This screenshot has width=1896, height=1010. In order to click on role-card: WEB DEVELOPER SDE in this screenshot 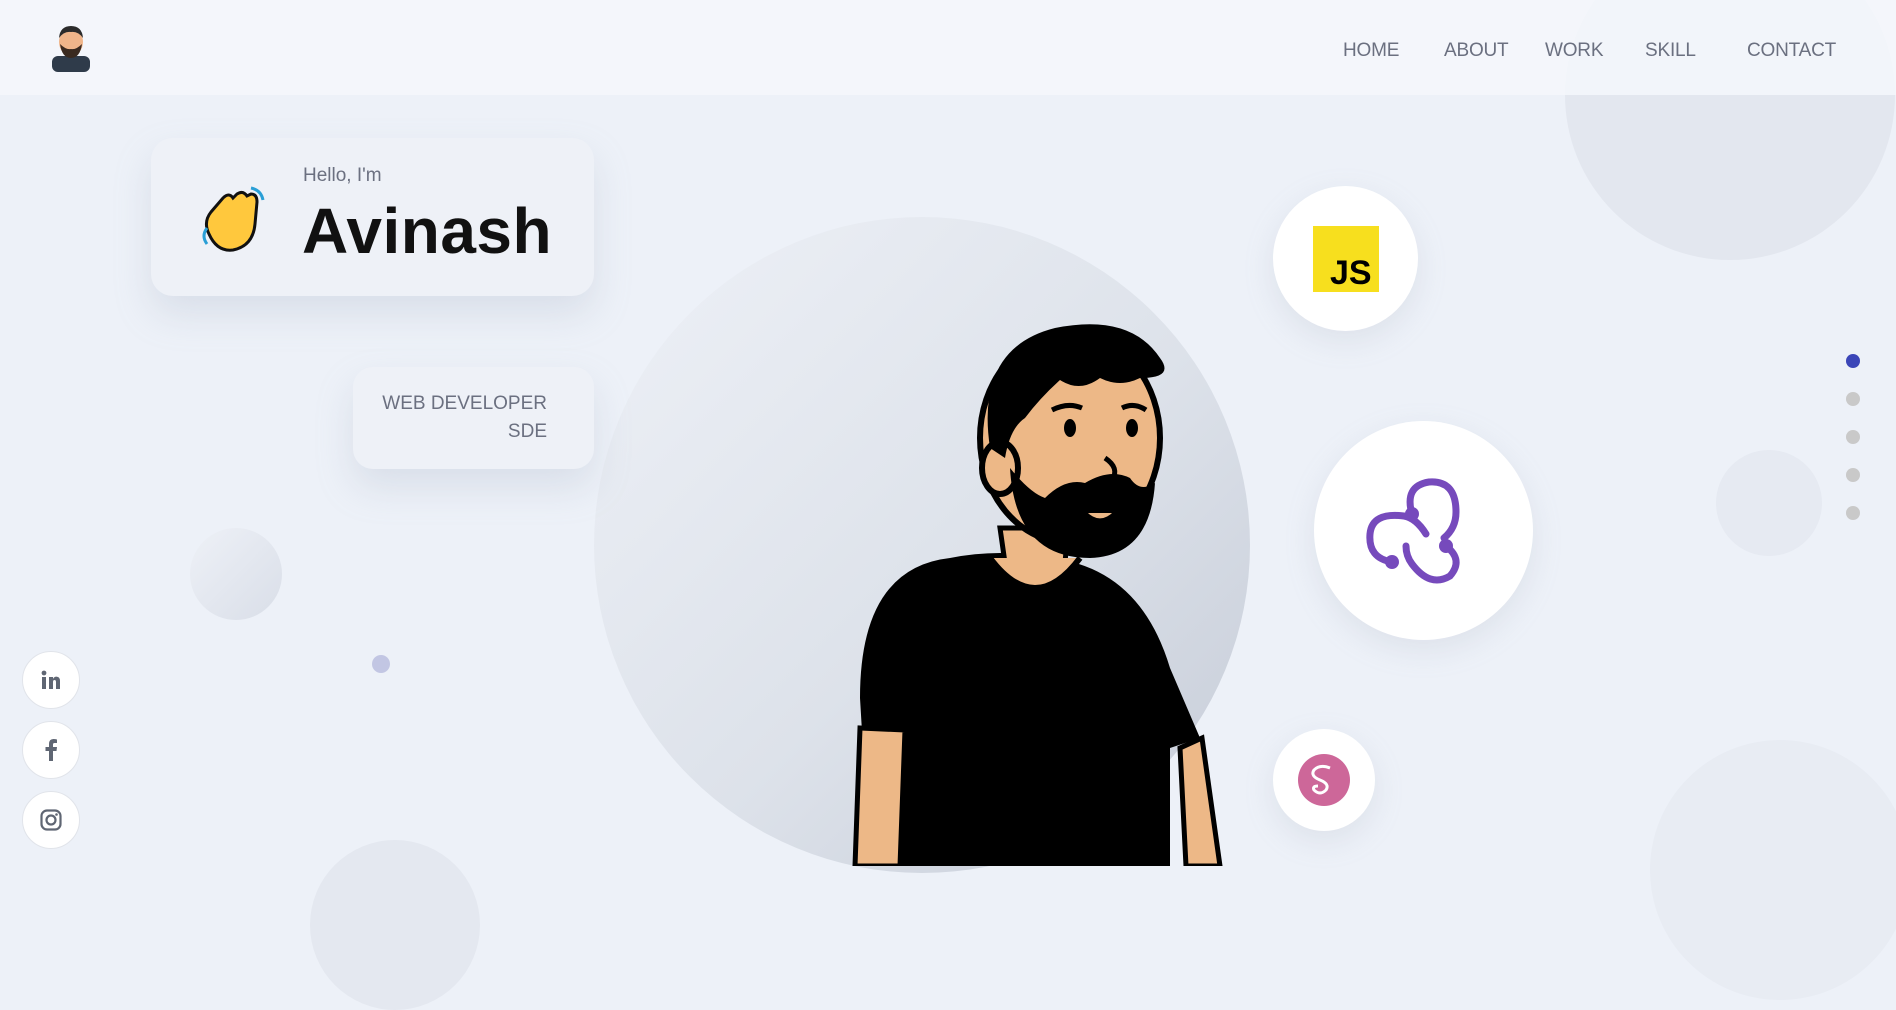, I will do `click(473, 418)`.